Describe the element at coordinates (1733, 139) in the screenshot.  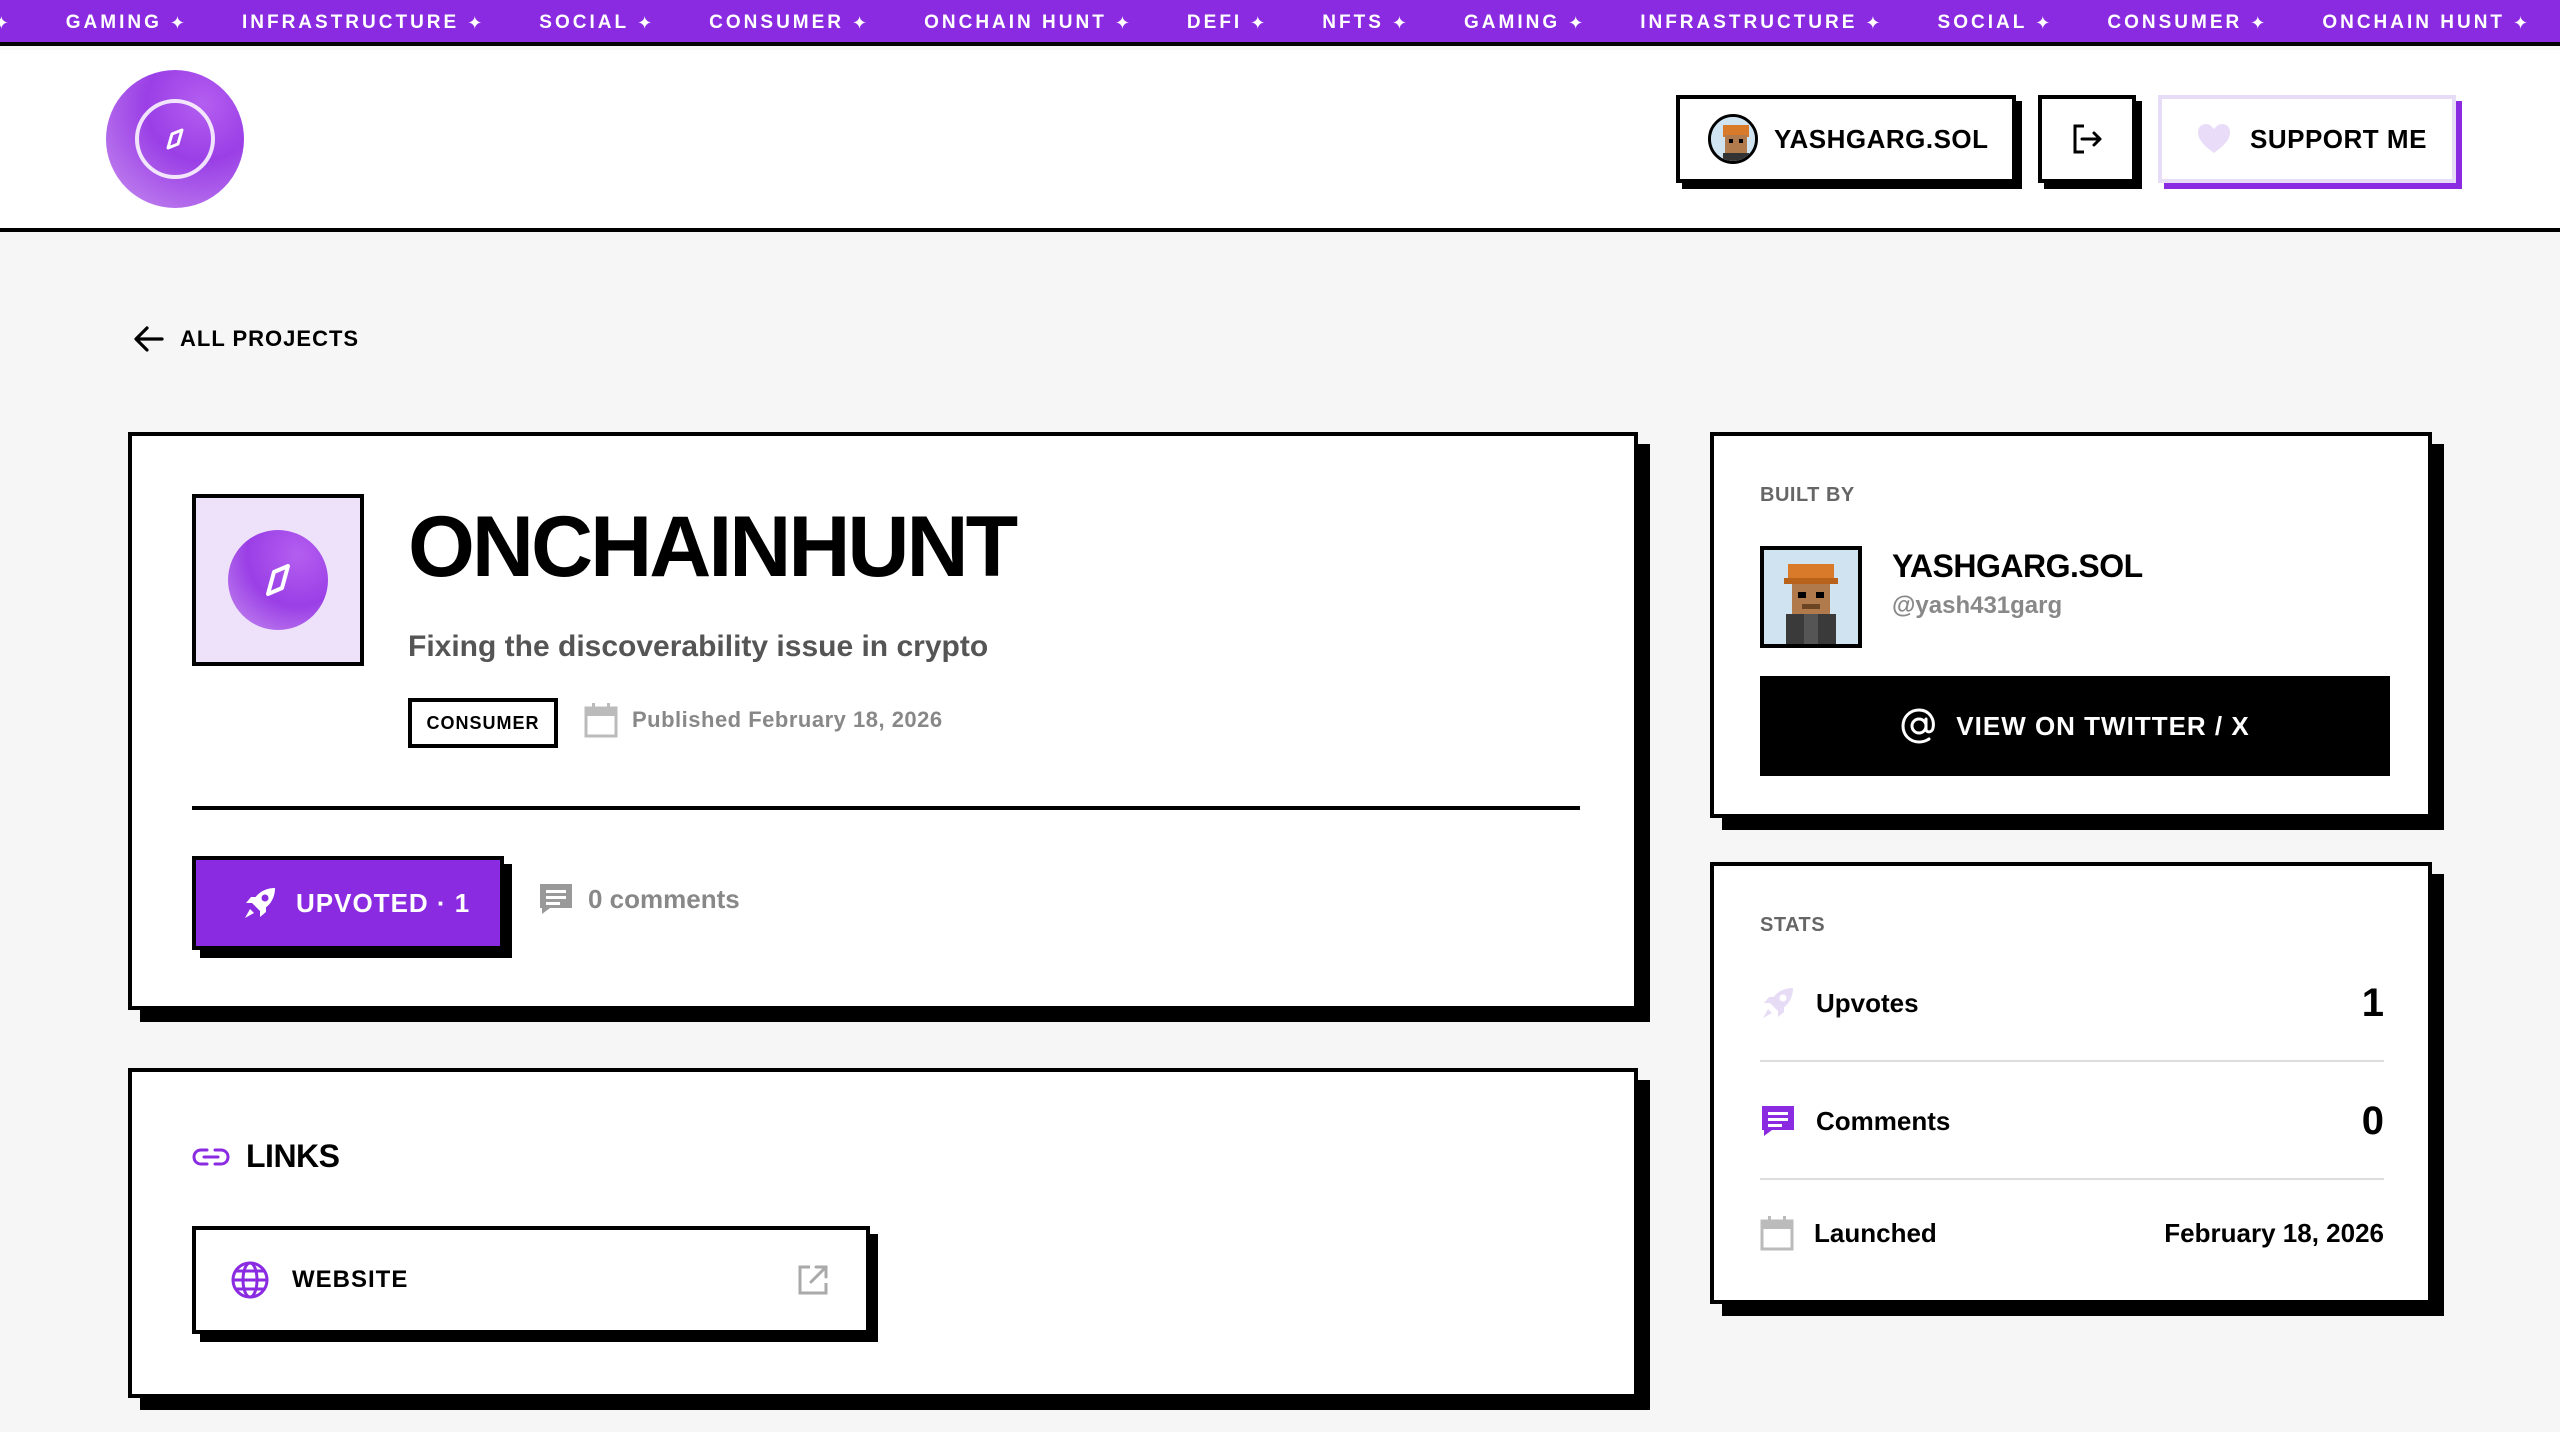
I see `avatar` at that location.